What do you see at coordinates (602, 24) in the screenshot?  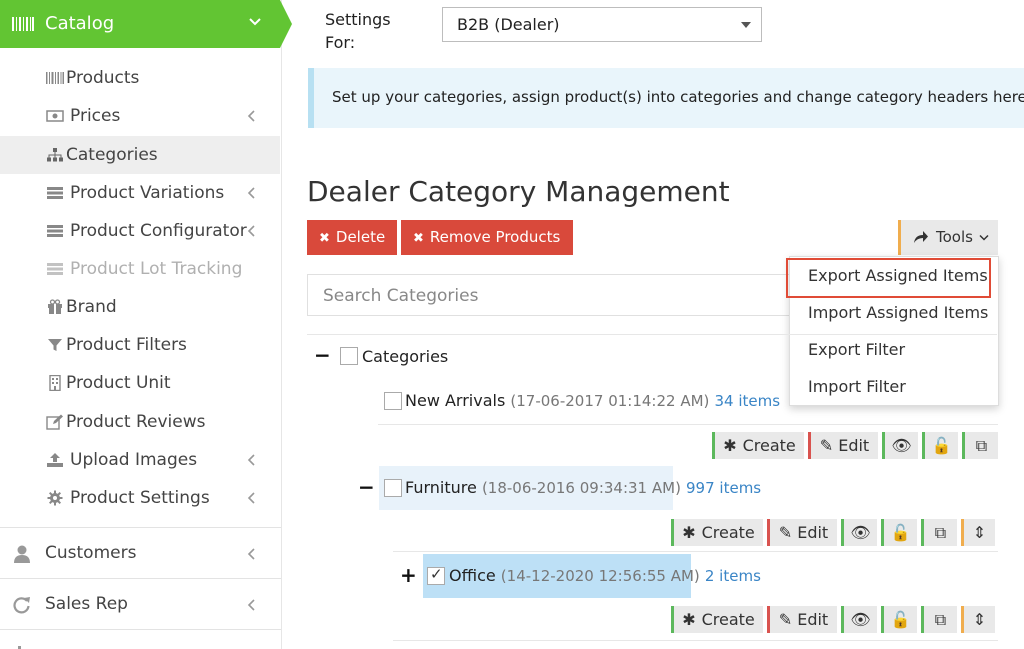 I see `settings-for-select: B2B (Dealer)` at bounding box center [602, 24].